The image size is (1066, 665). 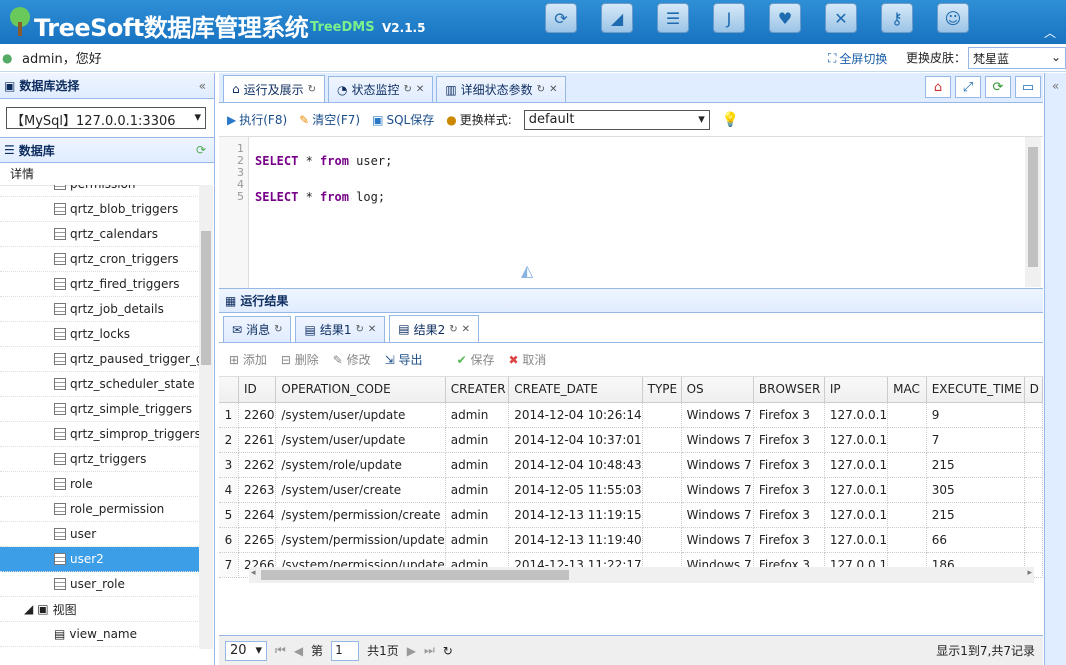 I want to click on page-input: 1, so click(x=345, y=650).